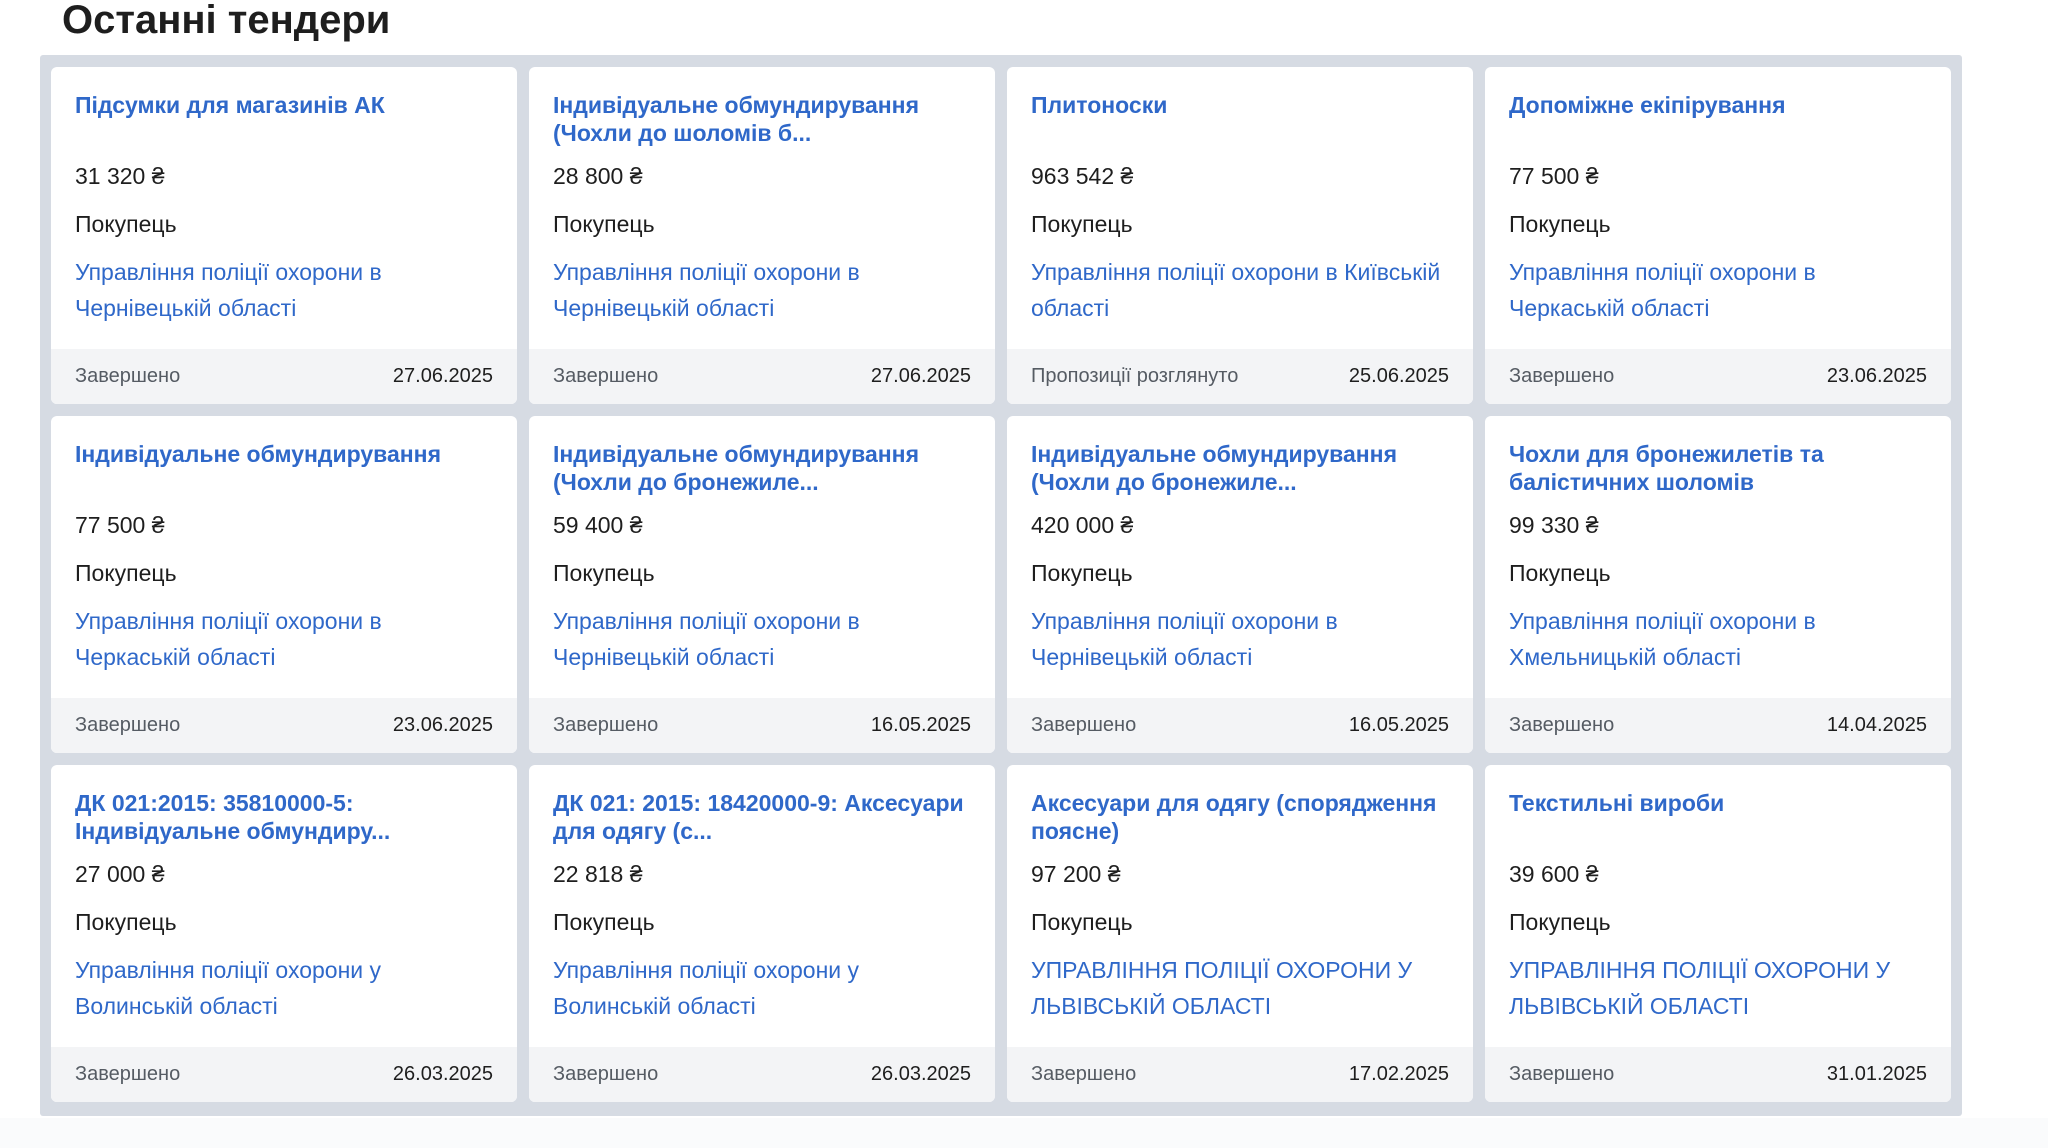  What do you see at coordinates (598, 176) in the screenshot?
I see `tender-amount: 28 800 ₴` at bounding box center [598, 176].